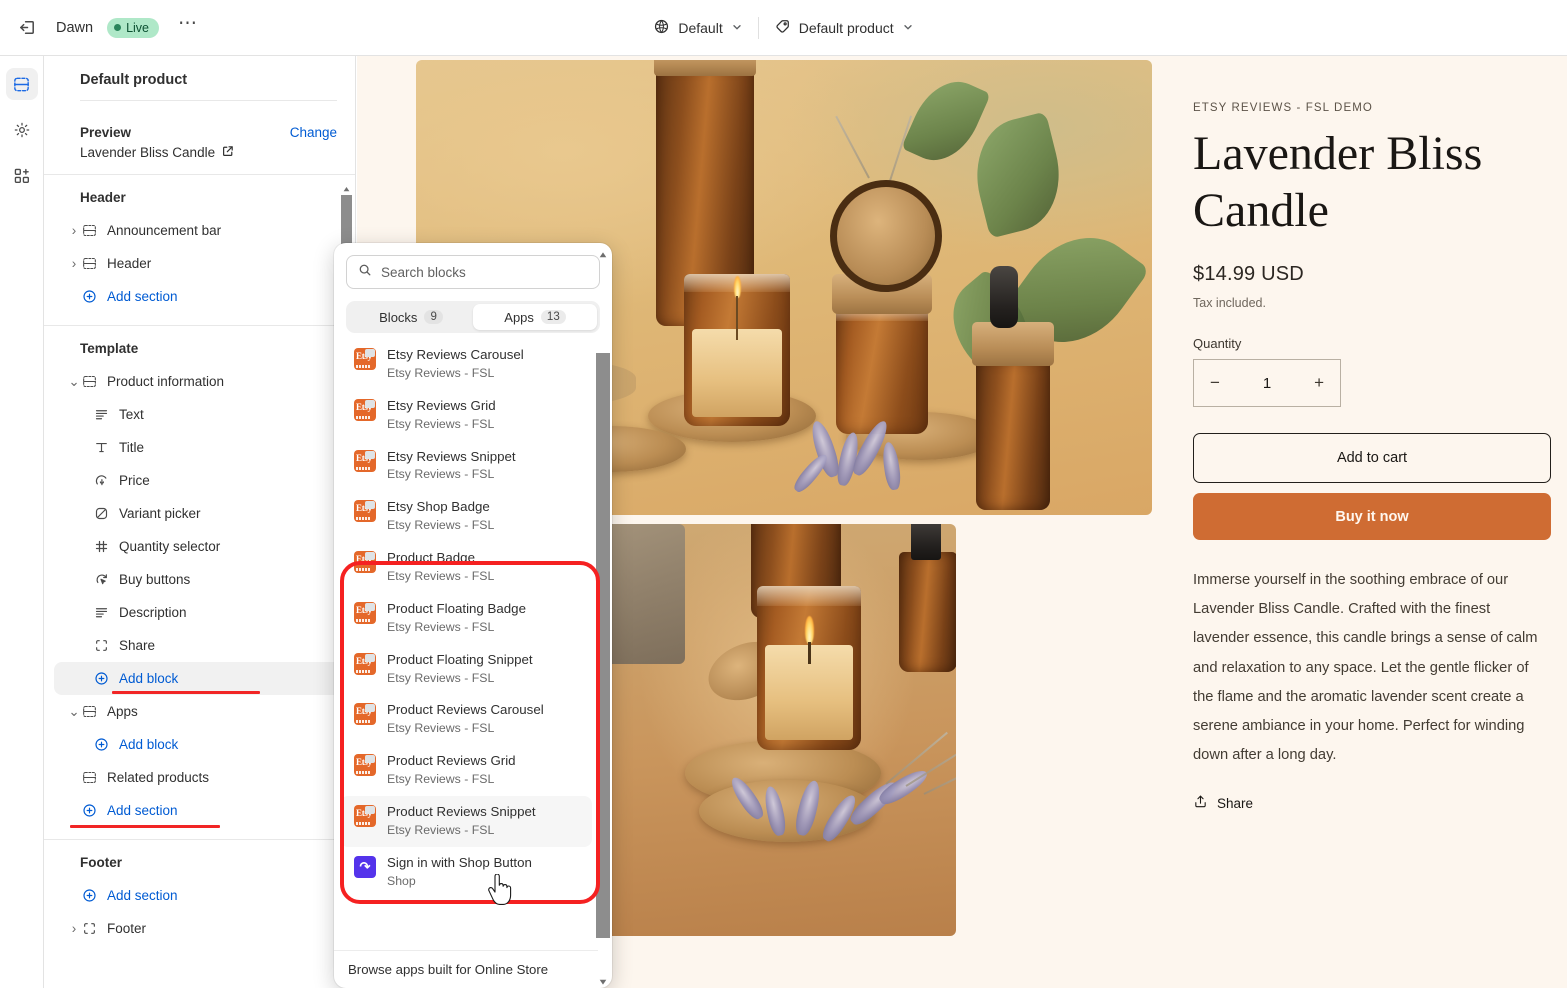  What do you see at coordinates (199, 414) in the screenshot?
I see `sidebar-item-text: Text` at bounding box center [199, 414].